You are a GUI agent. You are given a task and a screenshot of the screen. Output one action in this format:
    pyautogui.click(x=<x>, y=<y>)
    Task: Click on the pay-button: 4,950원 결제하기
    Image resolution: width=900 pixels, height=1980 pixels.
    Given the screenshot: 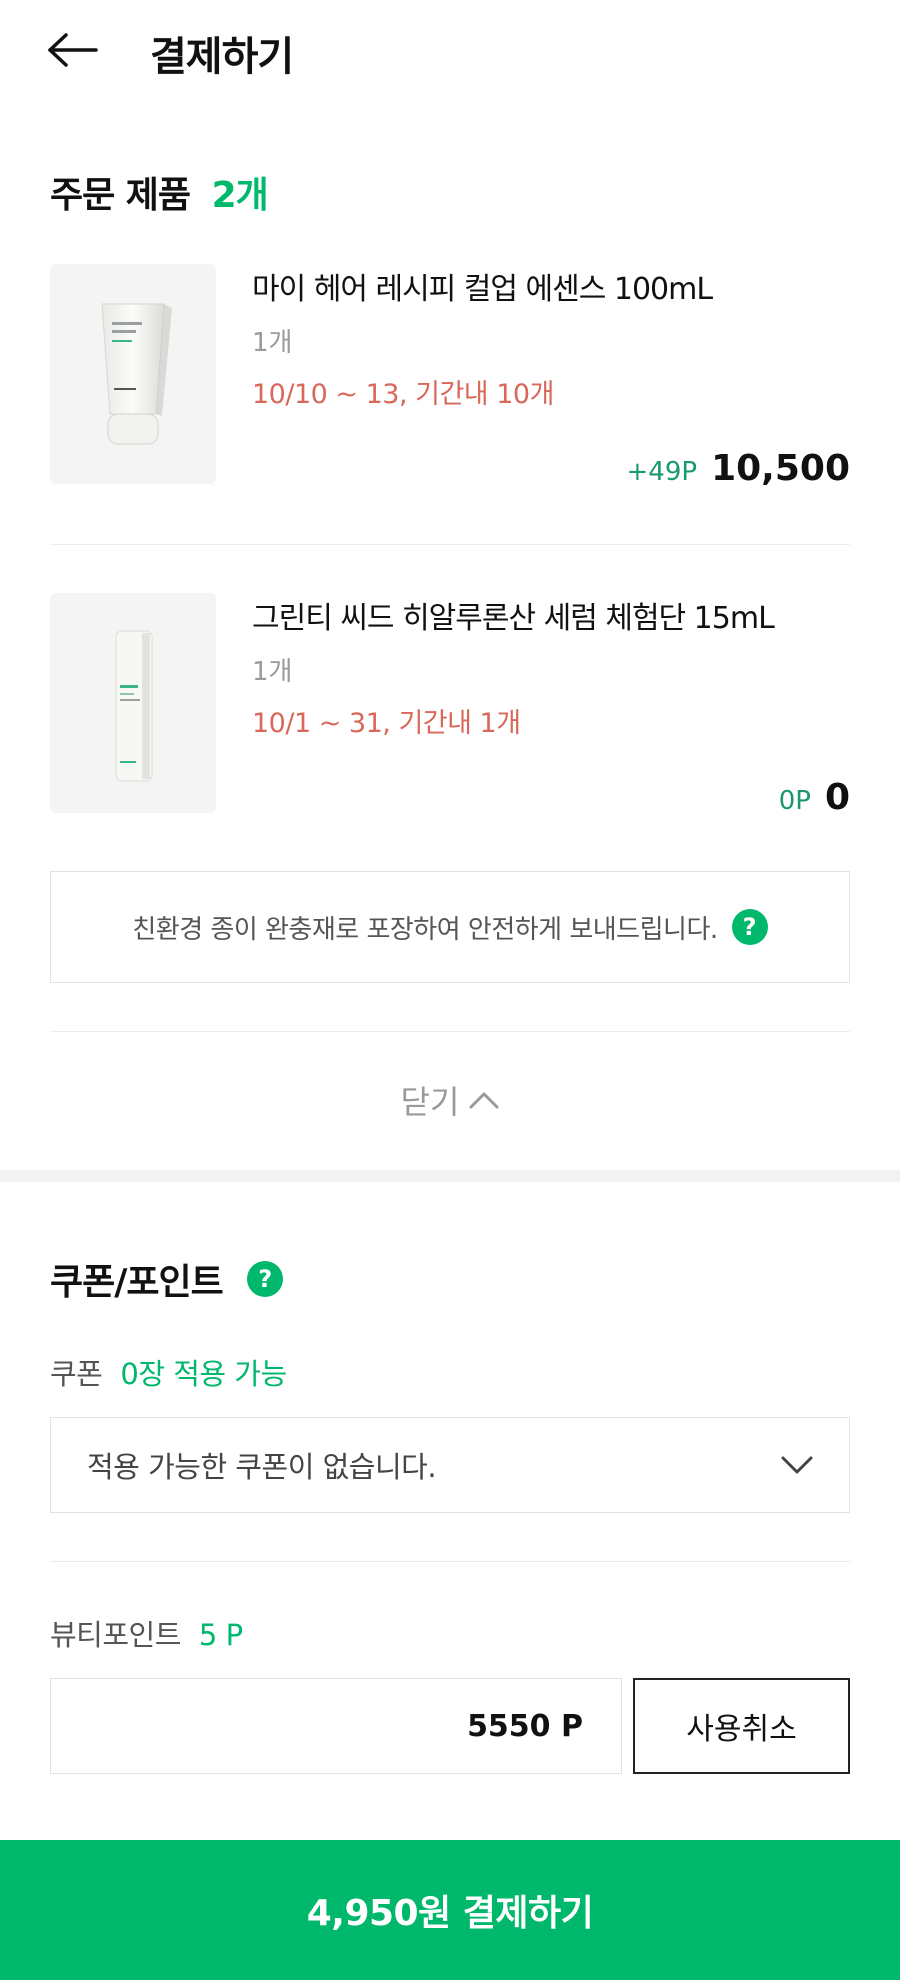 What is the action you would take?
    pyautogui.click(x=450, y=1910)
    